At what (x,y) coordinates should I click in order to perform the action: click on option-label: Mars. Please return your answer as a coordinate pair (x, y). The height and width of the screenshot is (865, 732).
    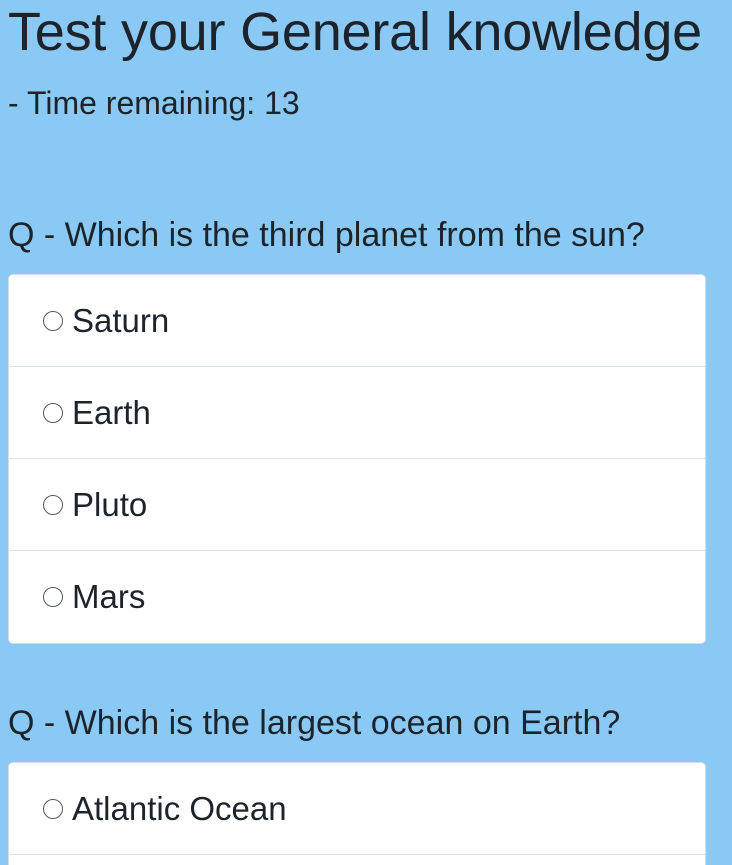
    Looking at the image, I should click on (109, 596).